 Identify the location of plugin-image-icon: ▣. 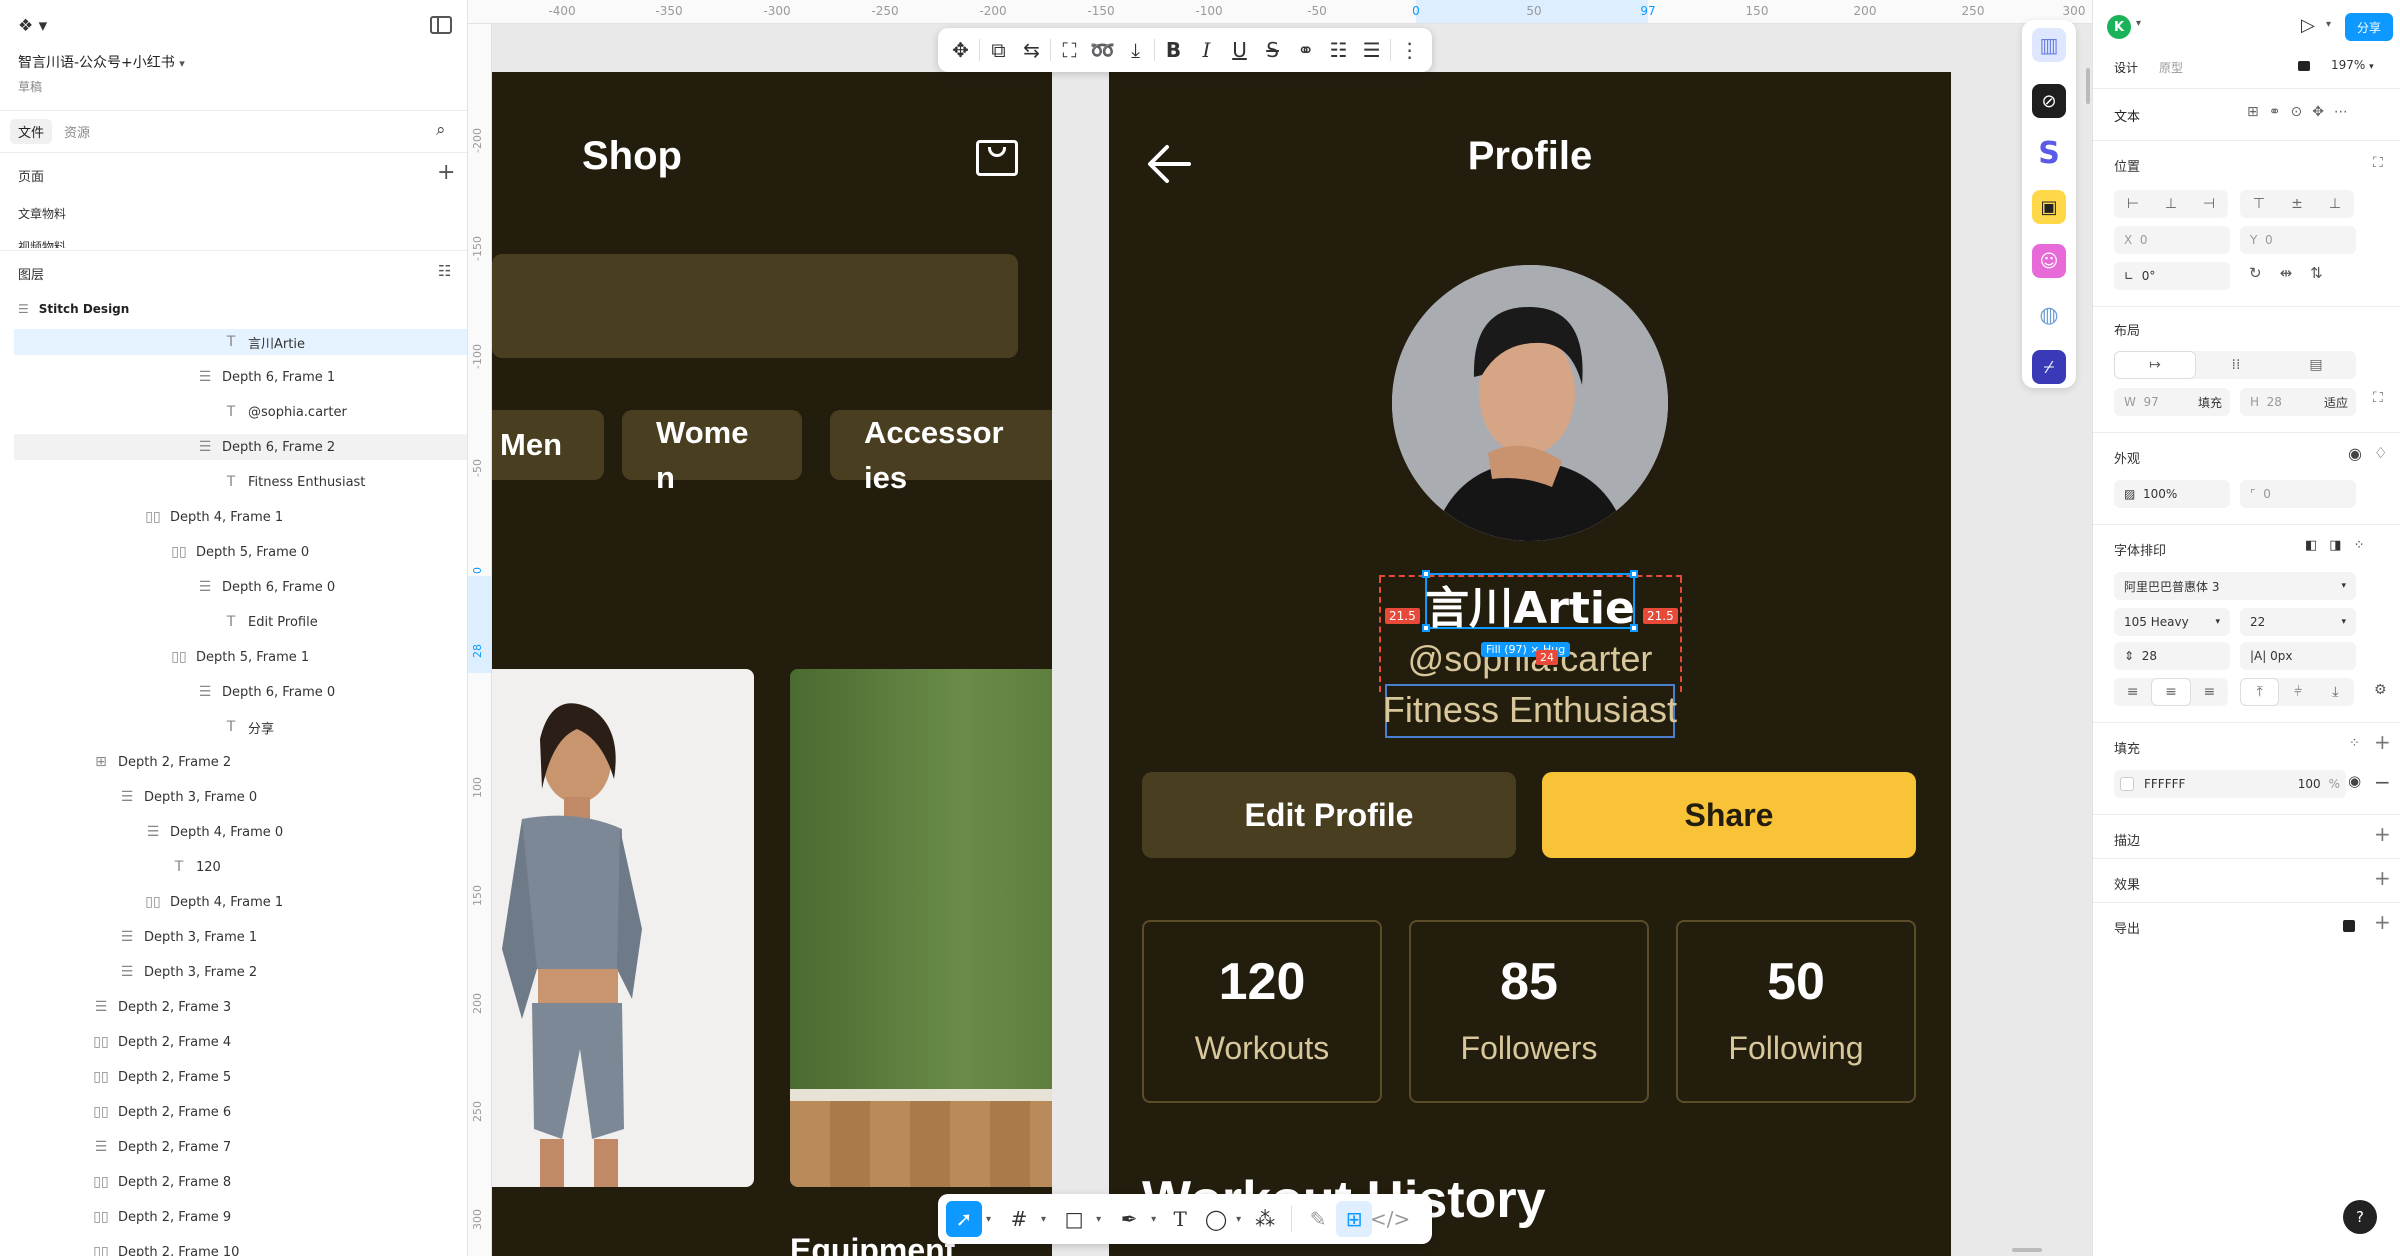
(2049, 207).